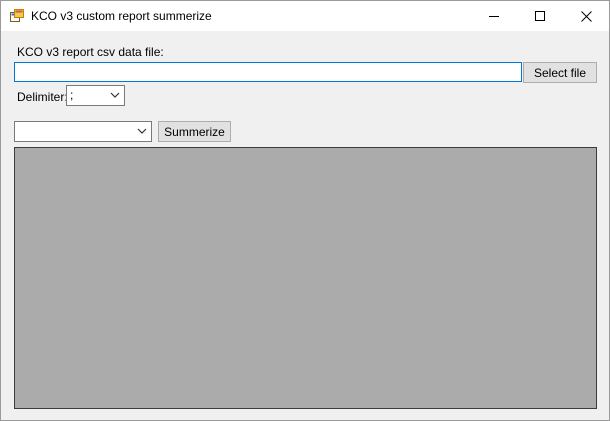 This screenshot has height=421, width=610. Describe the element at coordinates (95, 95) in the screenshot. I see `delimiter-combobox: ;` at that location.